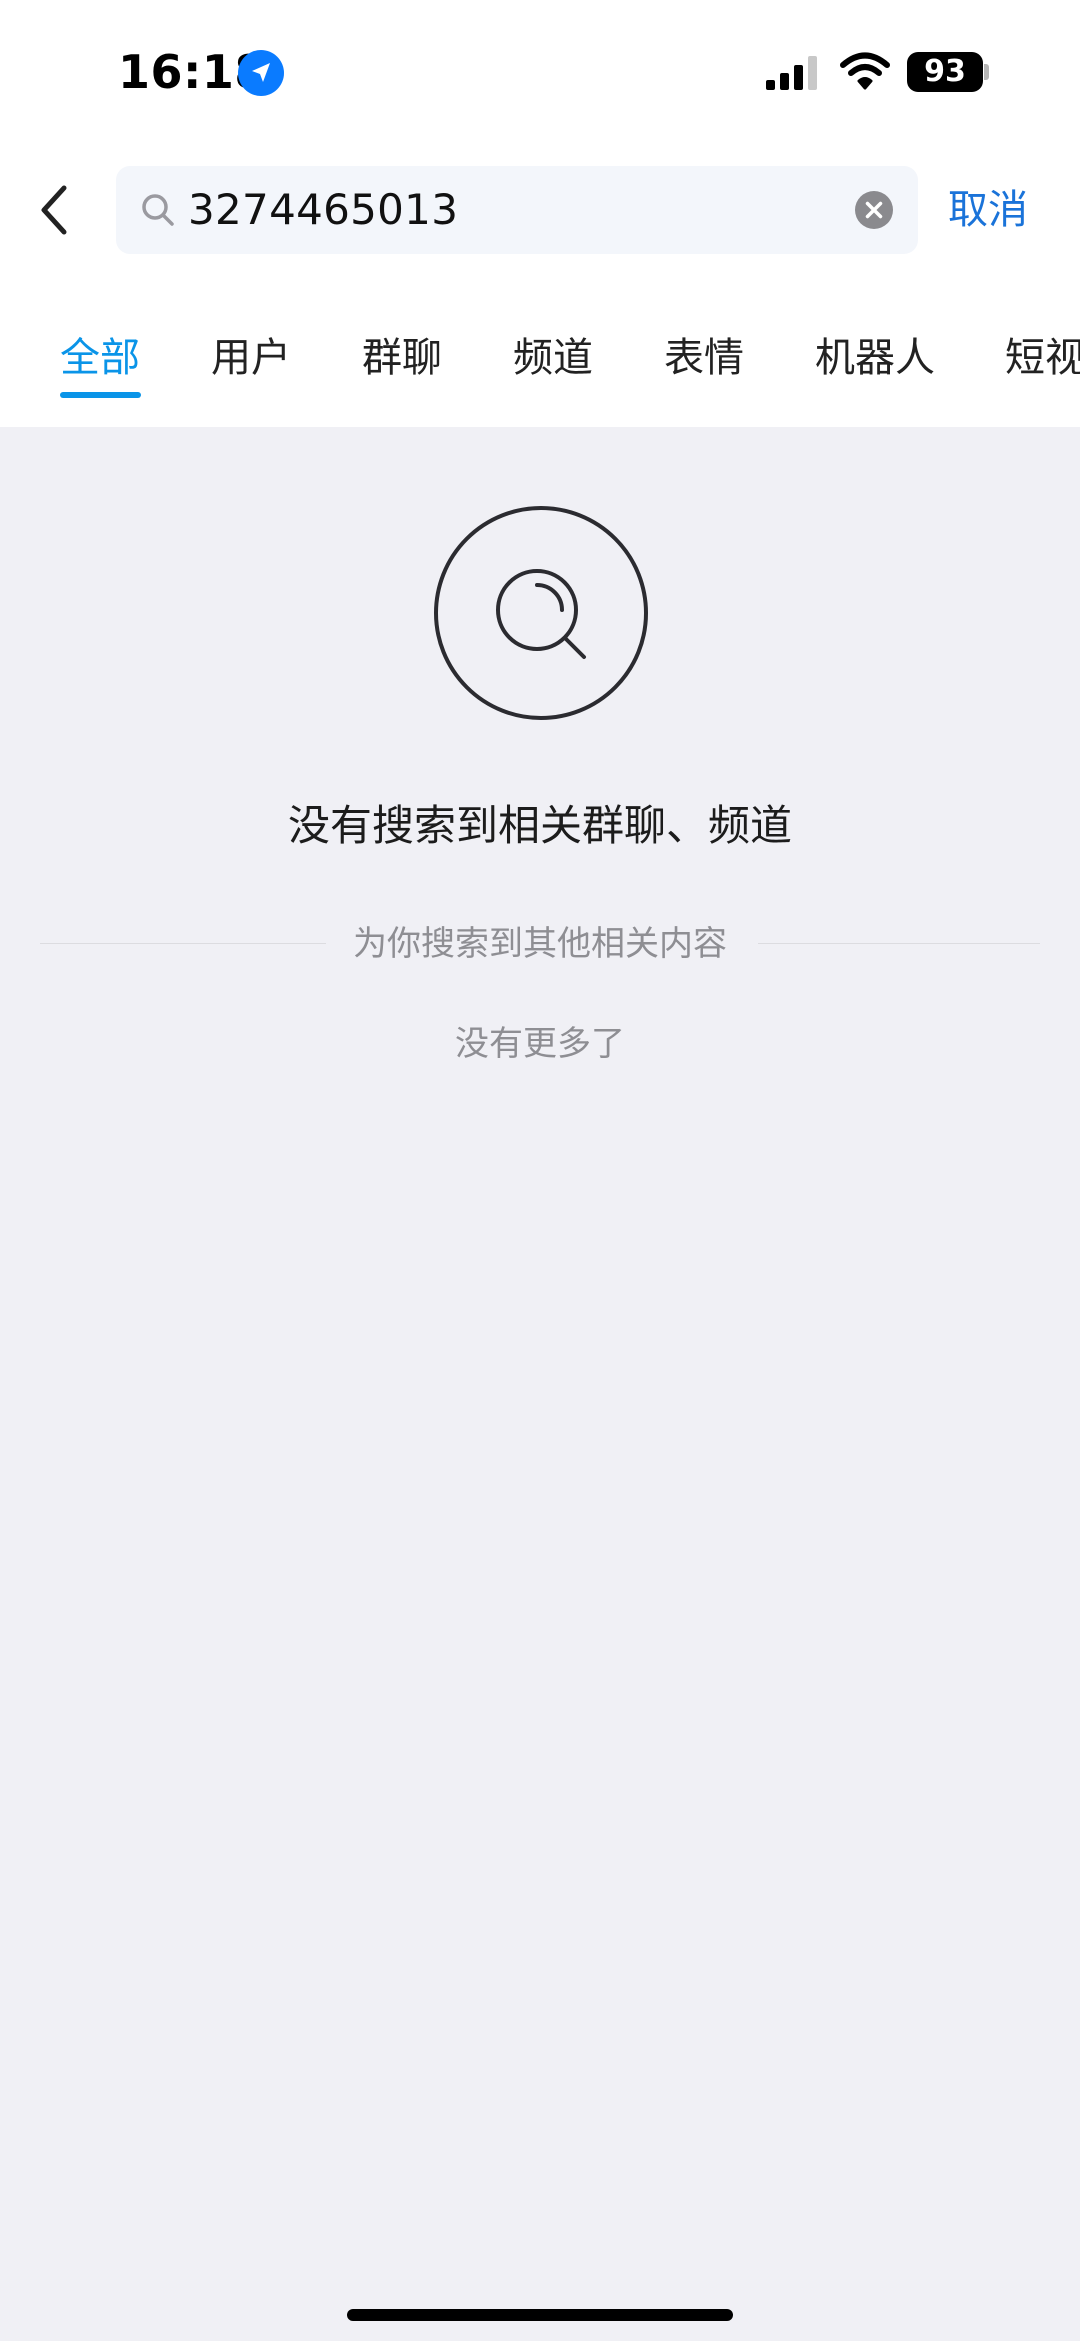 The image size is (1080, 2341). I want to click on tab-users: 用户, so click(251, 358).